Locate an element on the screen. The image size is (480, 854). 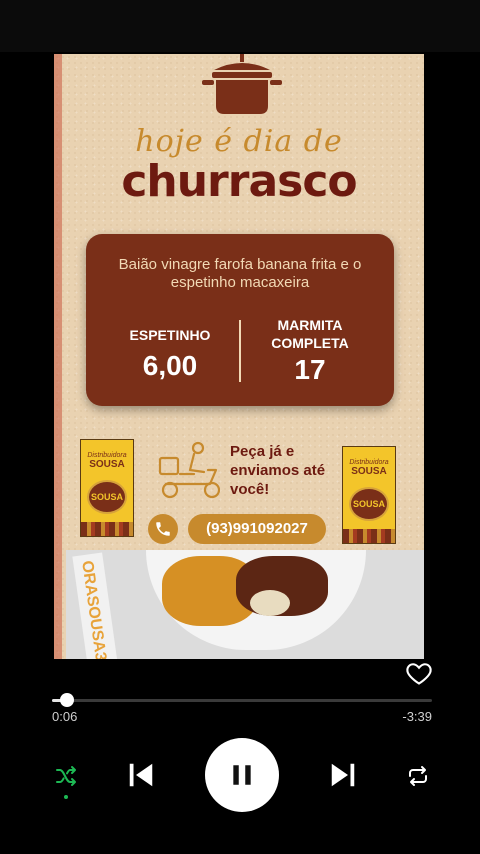
food-farofa is located at coordinates (270, 603).